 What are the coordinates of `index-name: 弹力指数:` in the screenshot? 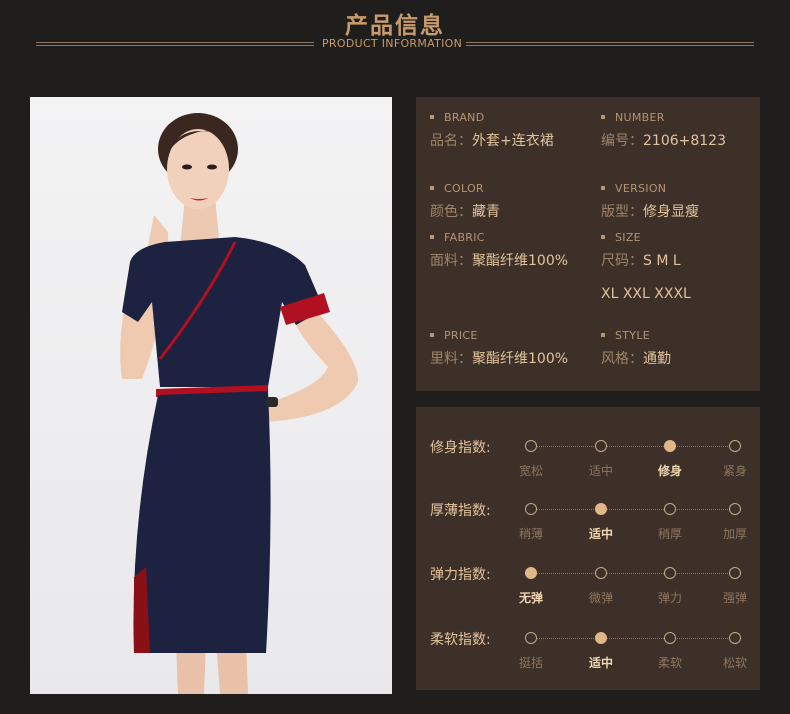 It's located at (460, 575).